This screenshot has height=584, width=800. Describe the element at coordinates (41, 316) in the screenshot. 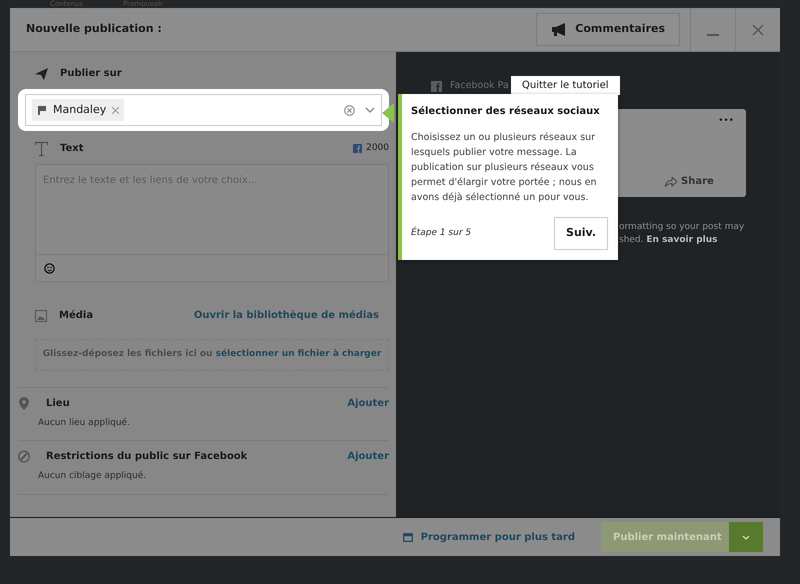

I see `image-icon` at that location.